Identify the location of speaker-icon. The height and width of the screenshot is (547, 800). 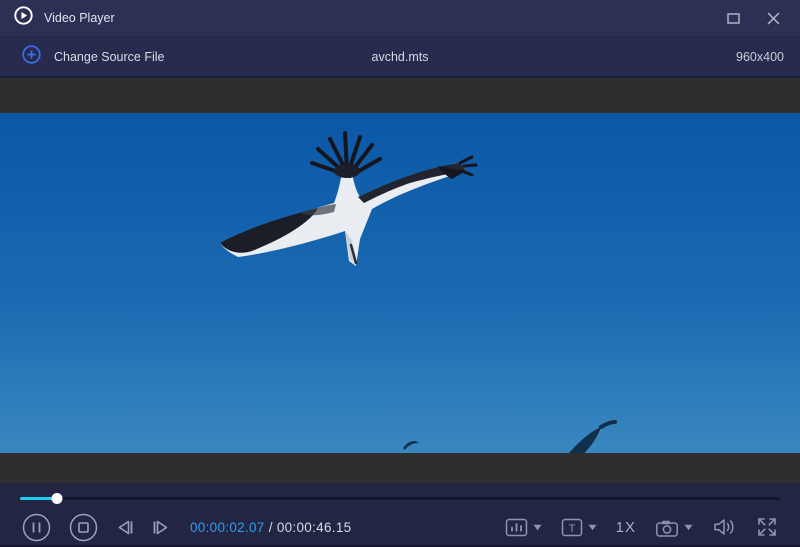
(724, 527).